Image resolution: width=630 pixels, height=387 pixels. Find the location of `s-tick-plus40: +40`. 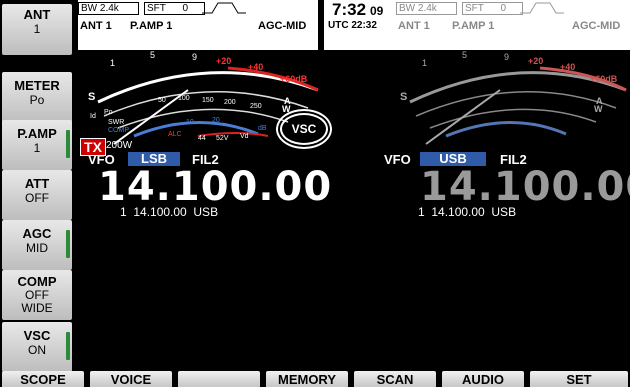

s-tick-plus40: +40 is located at coordinates (255, 67).